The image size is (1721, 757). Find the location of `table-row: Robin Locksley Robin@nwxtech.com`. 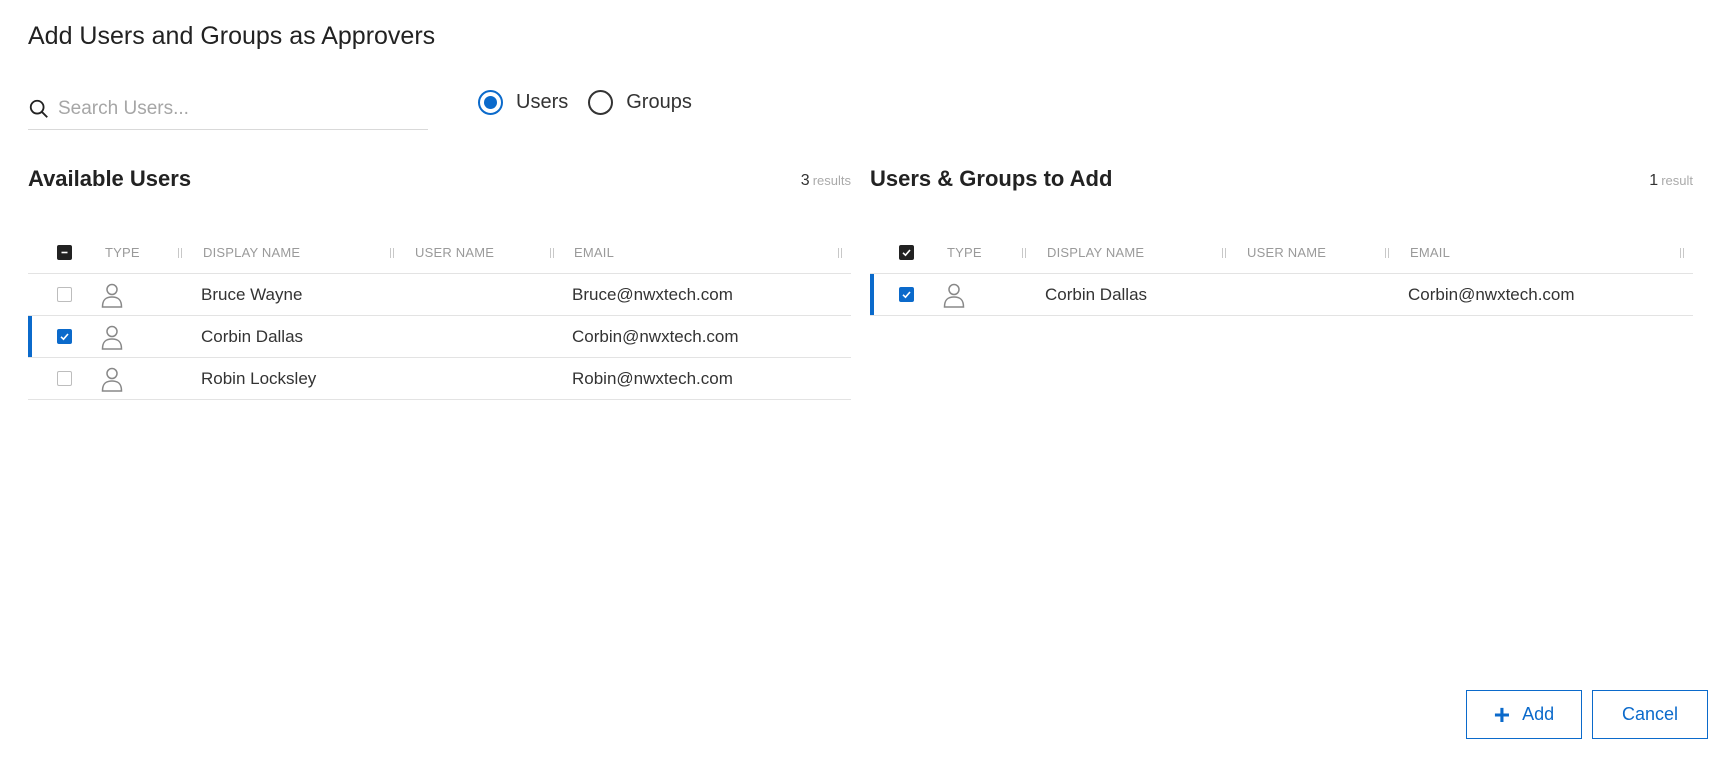

table-row: Robin Locksley Robin@nwxtech.com is located at coordinates (439, 379).